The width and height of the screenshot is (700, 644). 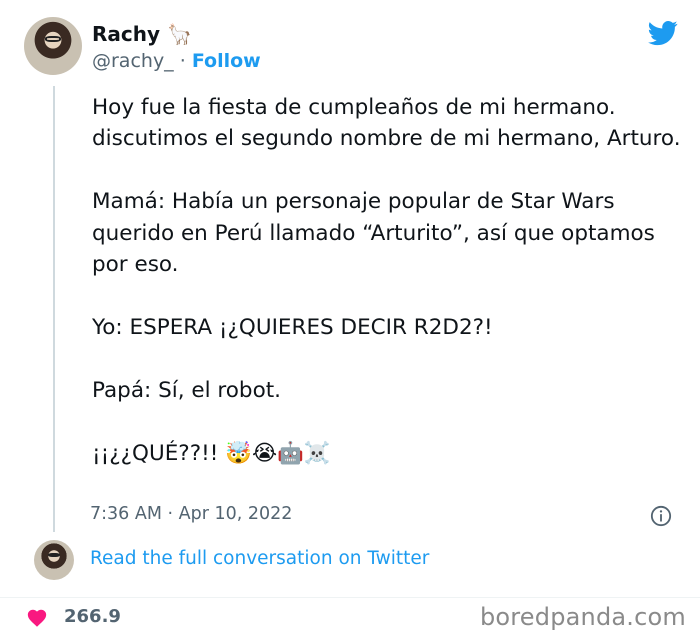 I want to click on info-icon, so click(x=661, y=516).